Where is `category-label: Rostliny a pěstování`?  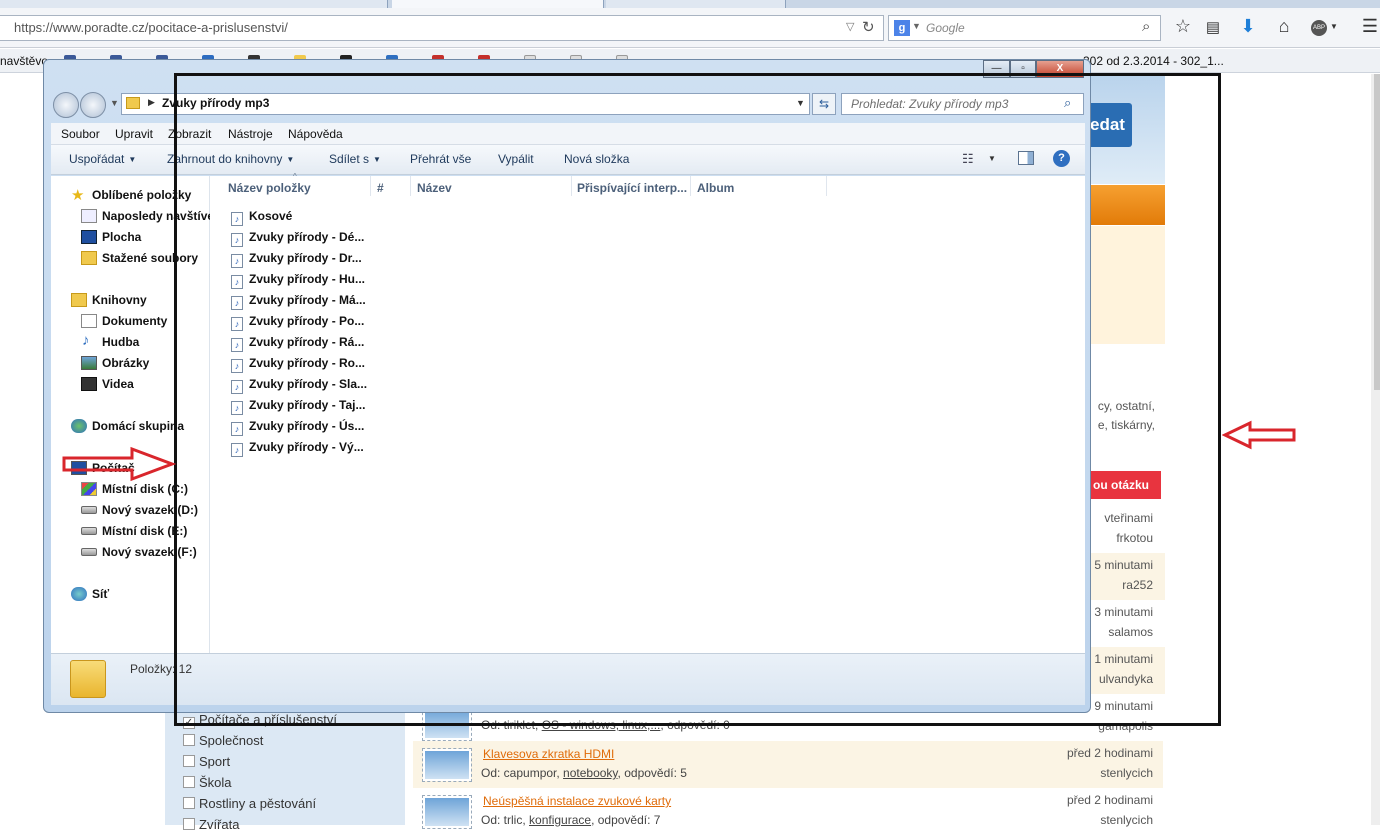
category-label: Rostliny a pěstování is located at coordinates (257, 803).